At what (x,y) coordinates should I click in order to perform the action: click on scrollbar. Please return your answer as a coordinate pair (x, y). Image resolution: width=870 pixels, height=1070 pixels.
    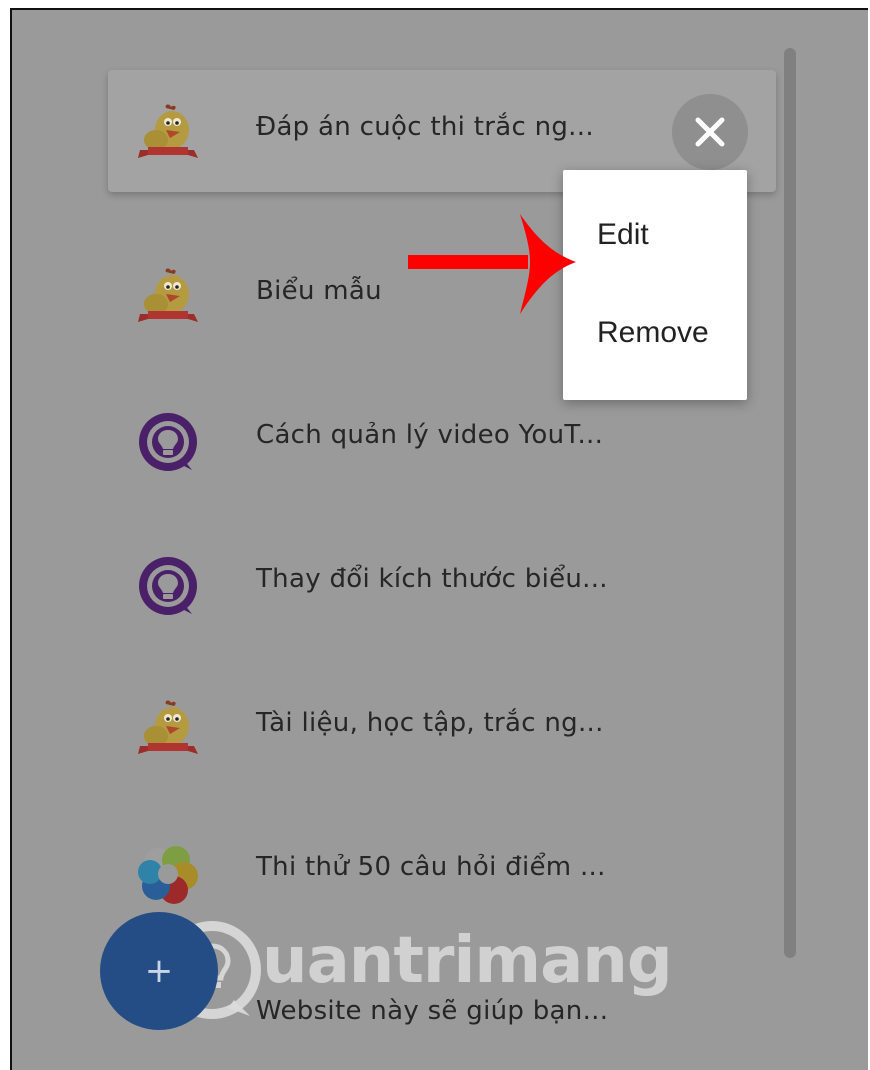
    Looking at the image, I should click on (790, 503).